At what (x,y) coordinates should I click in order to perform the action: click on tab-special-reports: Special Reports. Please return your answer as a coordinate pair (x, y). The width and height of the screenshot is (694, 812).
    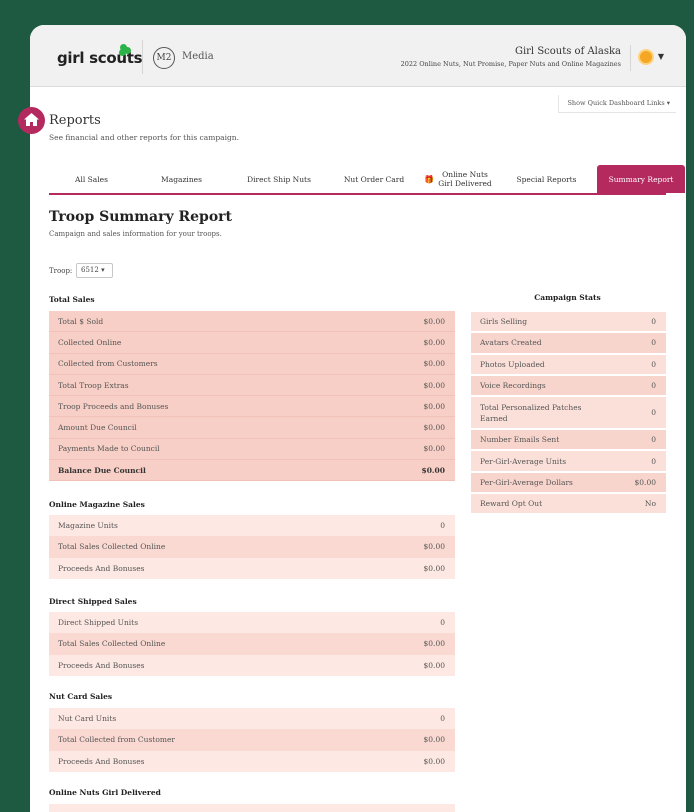
    Looking at the image, I should click on (546, 179).